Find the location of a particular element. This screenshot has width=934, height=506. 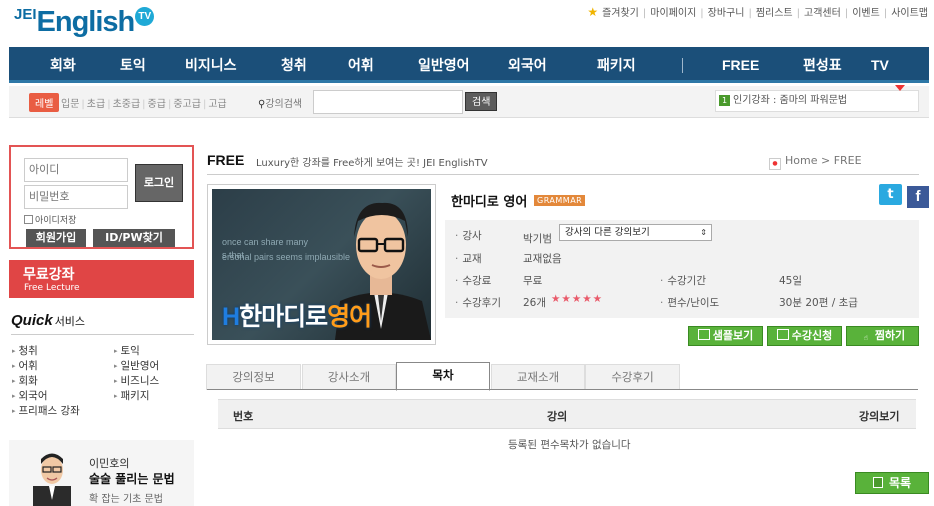

nav-listening: 청취 is located at coordinates (294, 65).